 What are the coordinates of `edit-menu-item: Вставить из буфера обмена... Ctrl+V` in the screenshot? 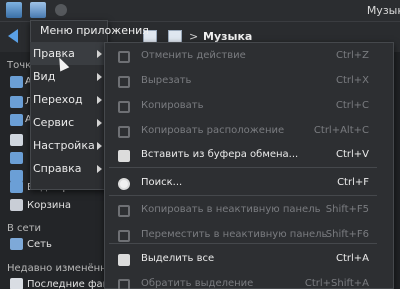 It's located at (249, 156).